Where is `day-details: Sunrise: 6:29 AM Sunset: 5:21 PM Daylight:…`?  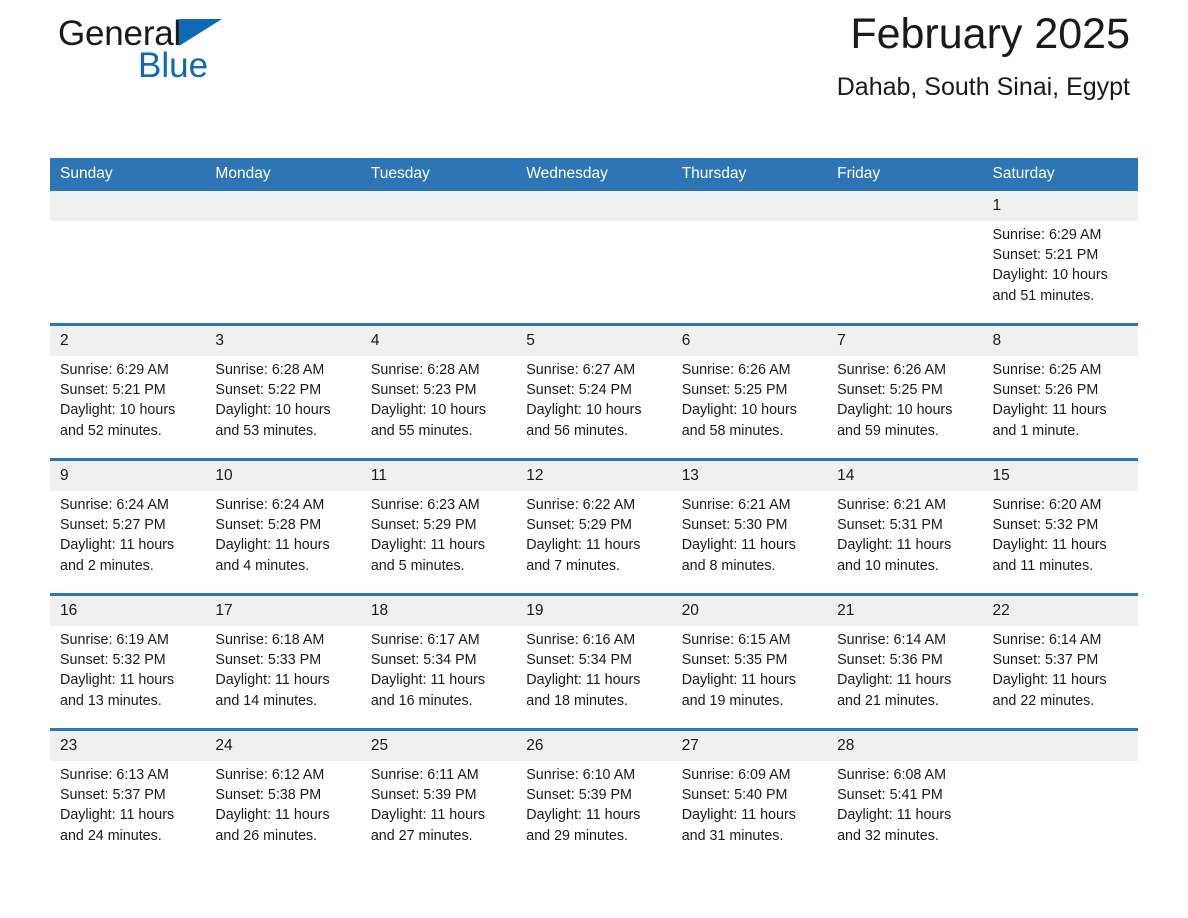 day-details: Sunrise: 6:29 AM Sunset: 5:21 PM Daylight:… is located at coordinates (127, 398).